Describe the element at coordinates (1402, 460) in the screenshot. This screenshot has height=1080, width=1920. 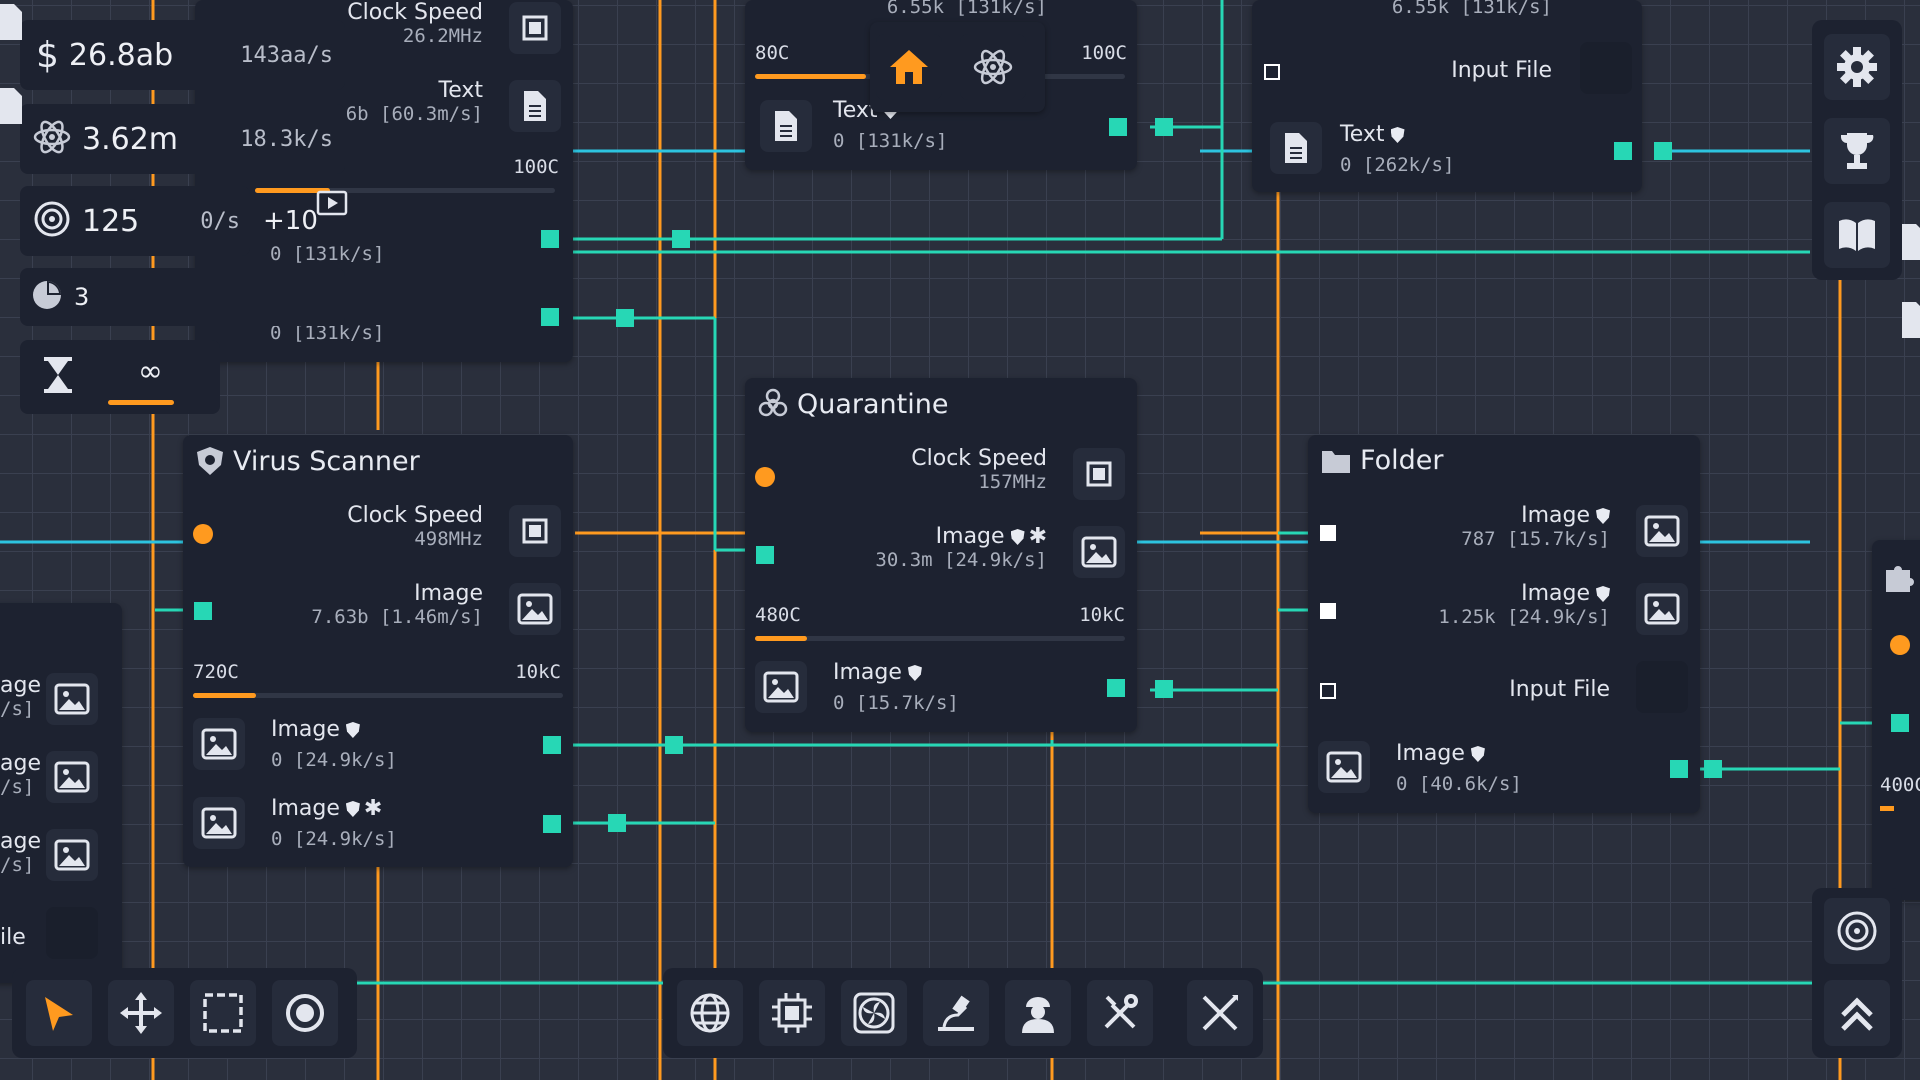
I see `folder-title: Folder` at that location.